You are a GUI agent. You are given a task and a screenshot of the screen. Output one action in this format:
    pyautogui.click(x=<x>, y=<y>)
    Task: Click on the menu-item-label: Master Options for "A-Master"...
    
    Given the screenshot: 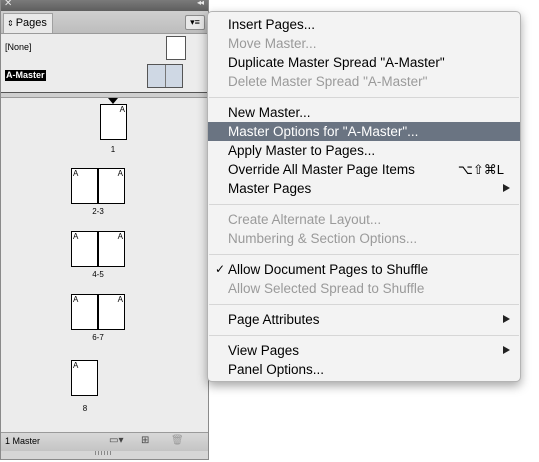 What is the action you would take?
    pyautogui.click(x=323, y=131)
    